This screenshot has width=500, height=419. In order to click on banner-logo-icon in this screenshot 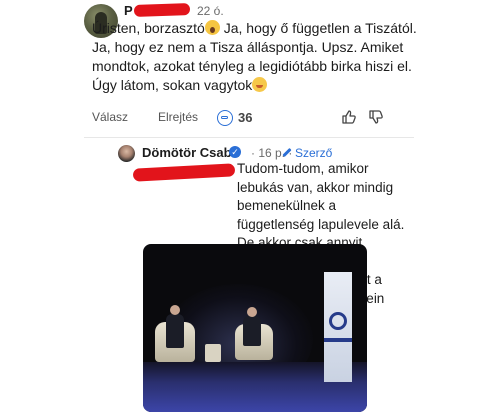, I will do `click(338, 321)`.